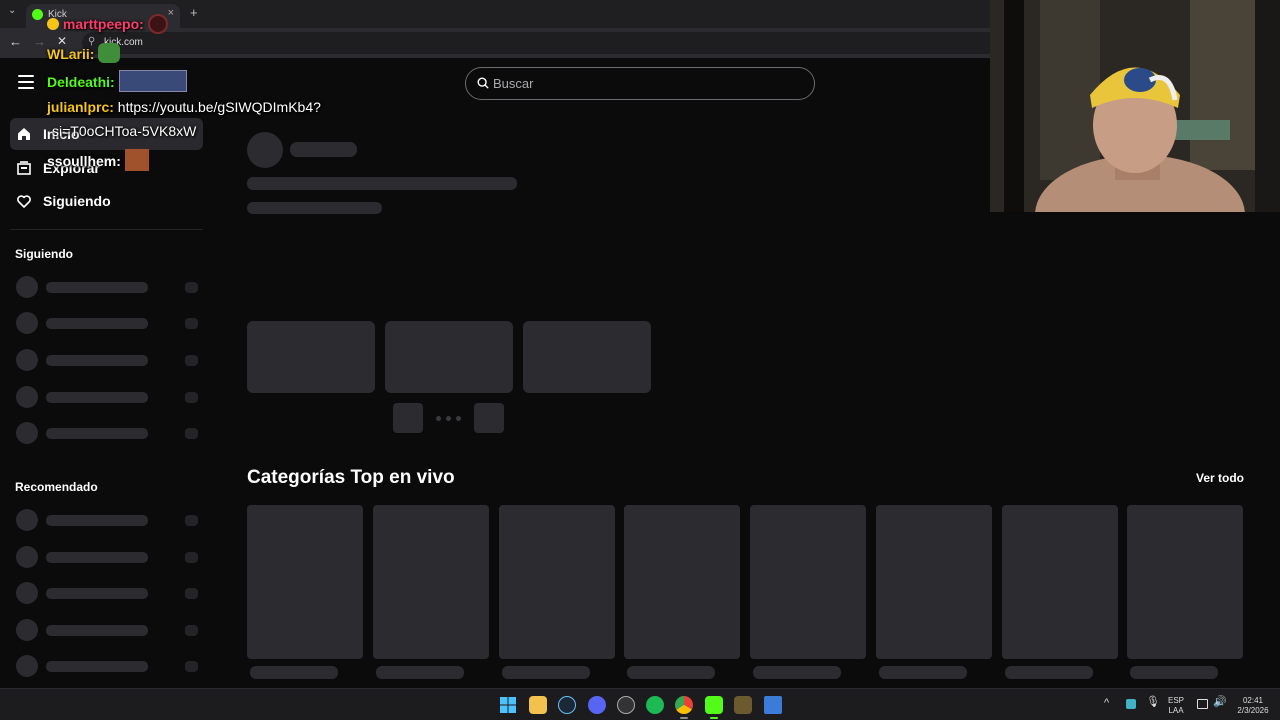  What do you see at coordinates (508, 705) in the screenshot?
I see `windows-start-icon` at bounding box center [508, 705].